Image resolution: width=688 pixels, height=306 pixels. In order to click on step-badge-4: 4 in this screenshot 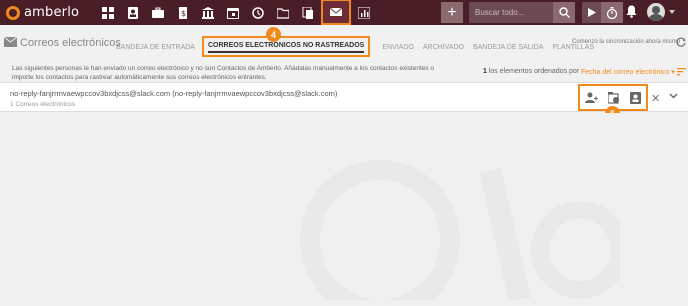, I will do `click(273, 34)`.